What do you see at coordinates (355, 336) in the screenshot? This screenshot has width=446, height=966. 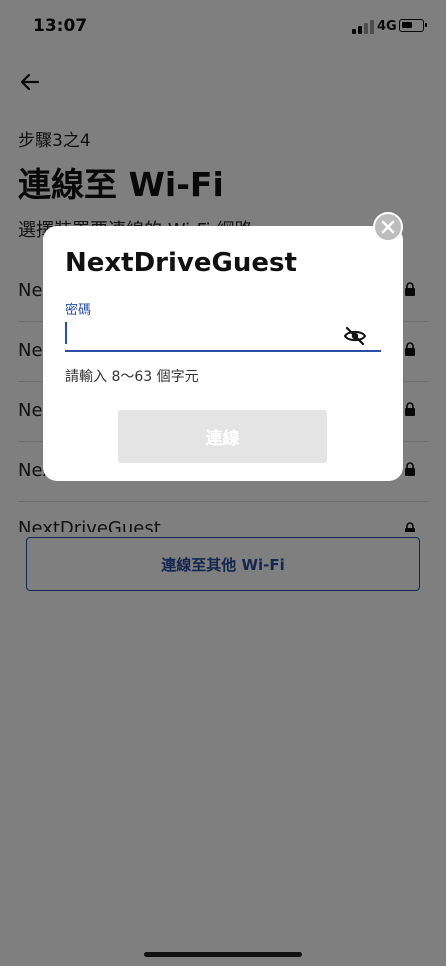 I see `eye-off-icon` at bounding box center [355, 336].